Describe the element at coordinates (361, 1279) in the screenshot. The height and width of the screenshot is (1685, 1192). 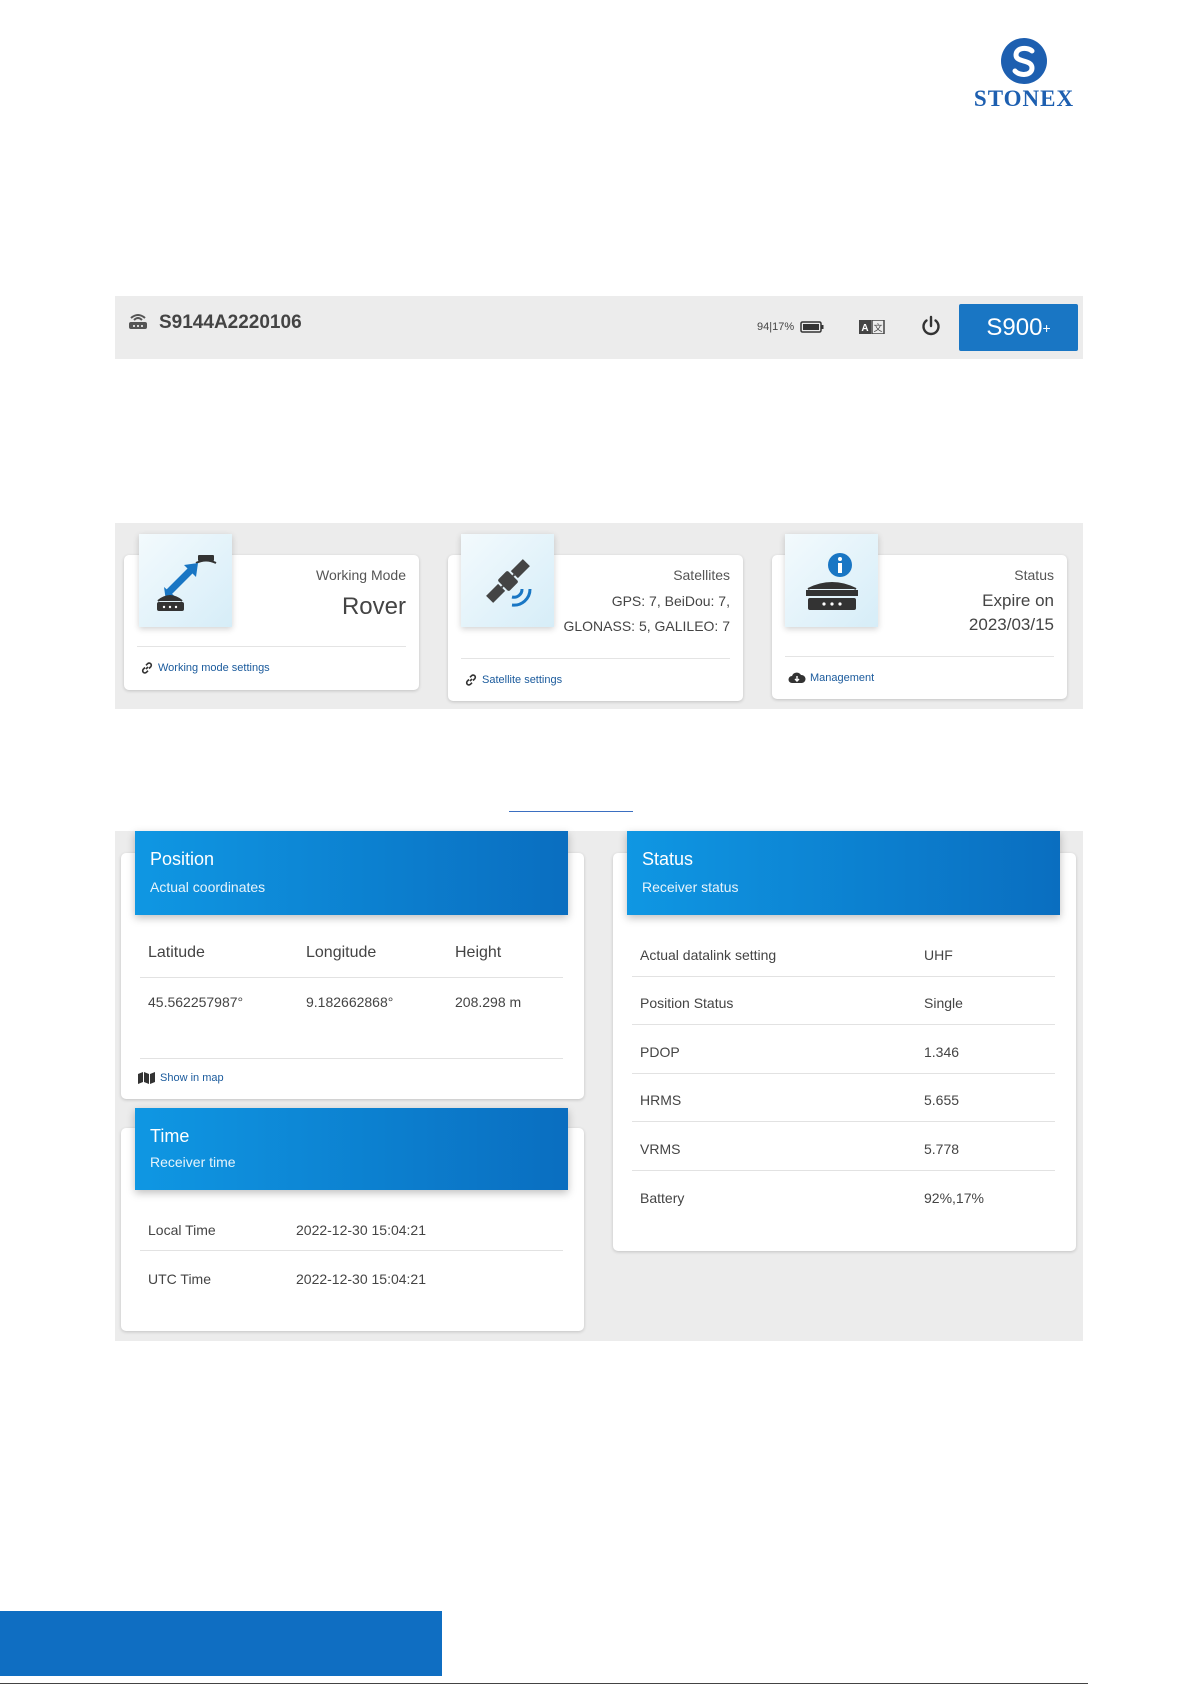
I see `utc-time-value: 2022-12-30 15:04:21` at that location.